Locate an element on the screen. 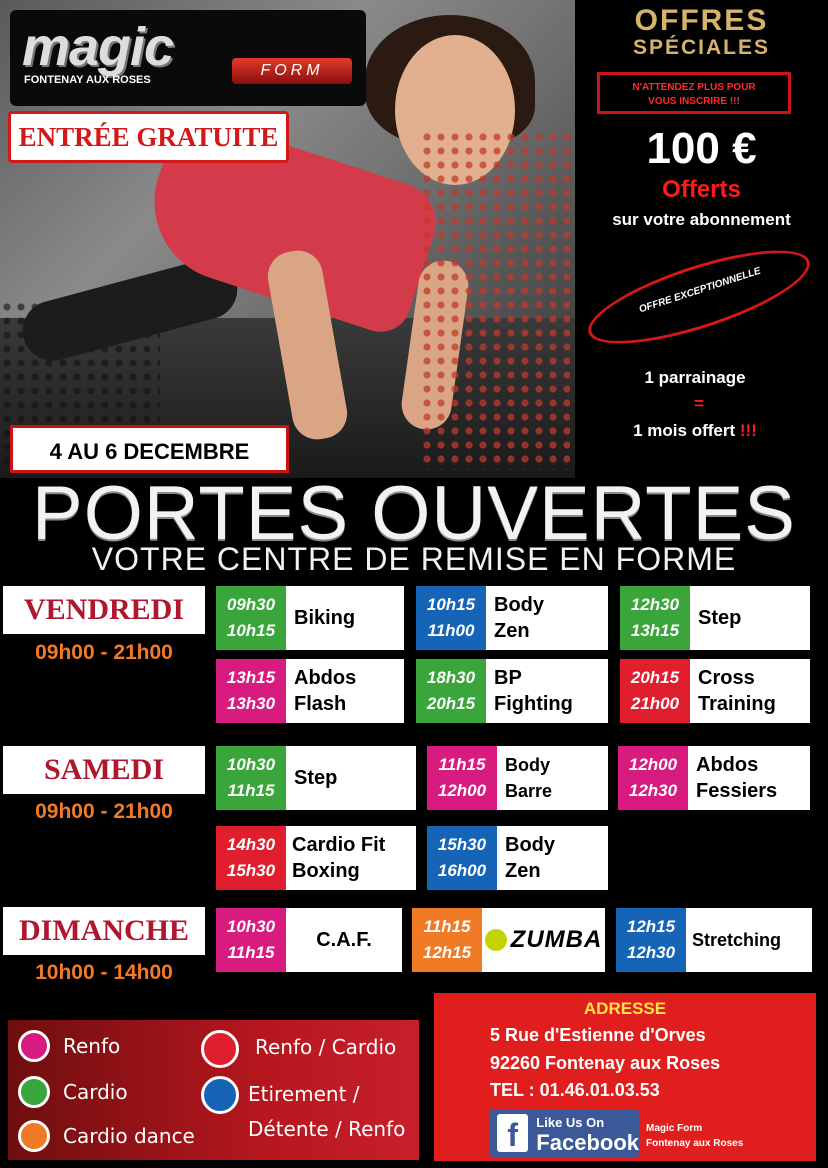  address-street: 5 Rue d'Estienne d'Orves is located at coordinates (598, 1035).